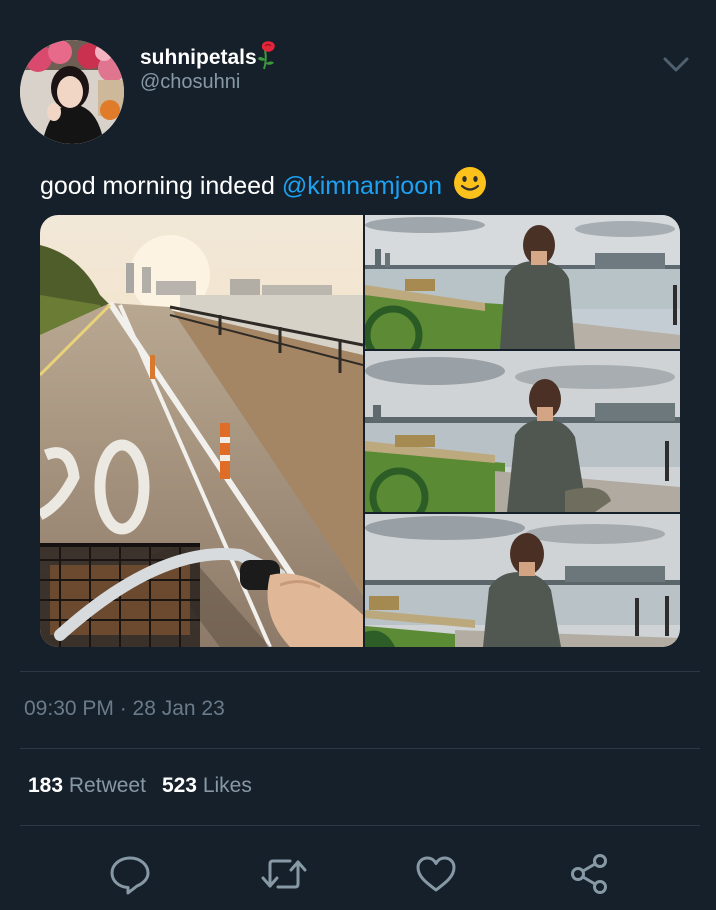 The image size is (716, 910). What do you see at coordinates (72, 92) in the screenshot?
I see `avatar` at bounding box center [72, 92].